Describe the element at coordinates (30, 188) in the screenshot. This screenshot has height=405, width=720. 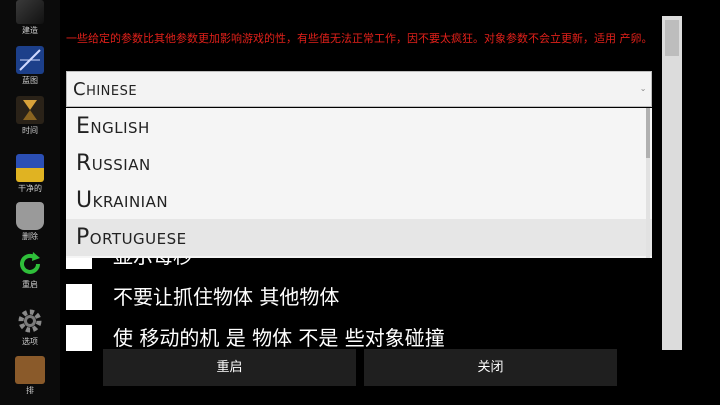
I see `tool-label: 干净的` at that location.